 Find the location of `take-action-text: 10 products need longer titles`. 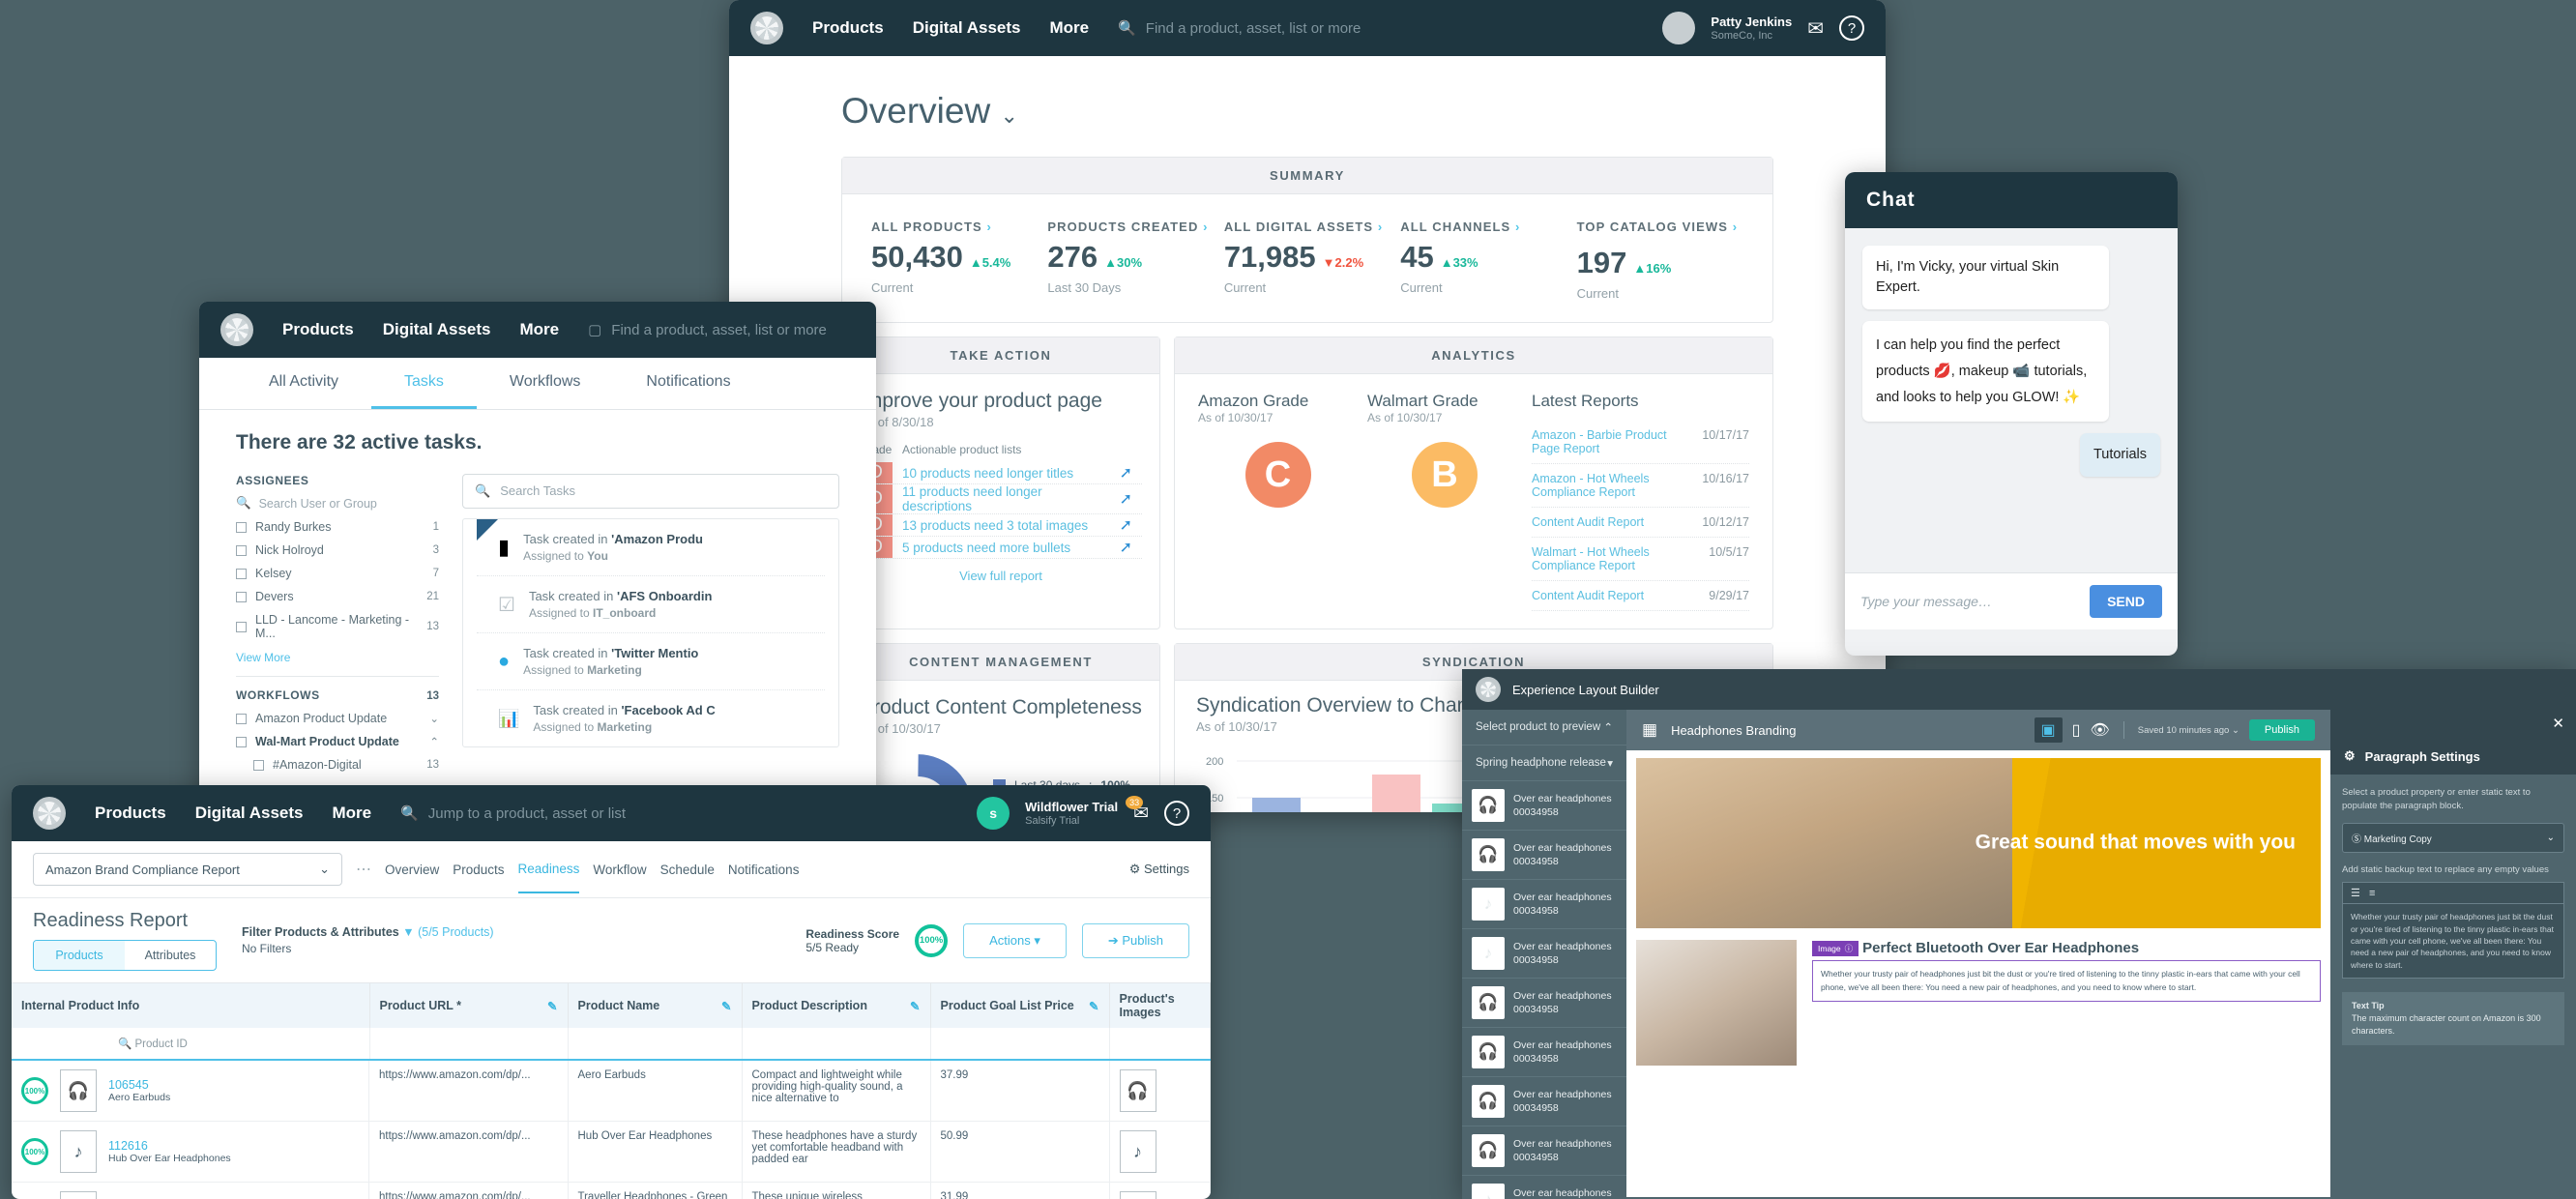

take-action-text: 10 products need longer titles is located at coordinates (1001, 473).